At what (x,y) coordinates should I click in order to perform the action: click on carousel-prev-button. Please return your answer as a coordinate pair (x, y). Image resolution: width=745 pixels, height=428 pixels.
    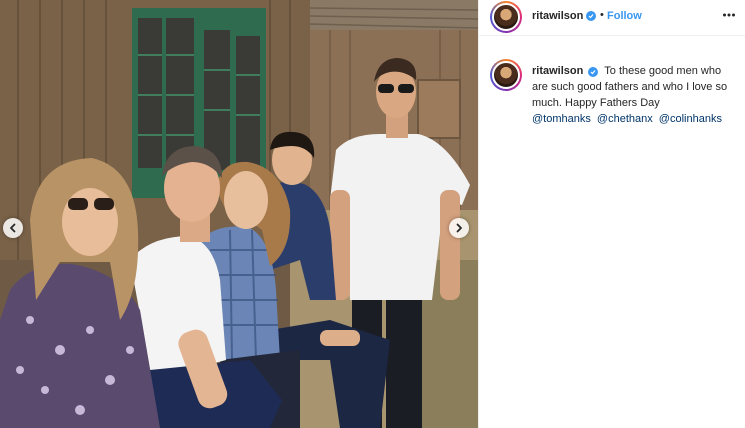
    Looking at the image, I should click on (13, 228).